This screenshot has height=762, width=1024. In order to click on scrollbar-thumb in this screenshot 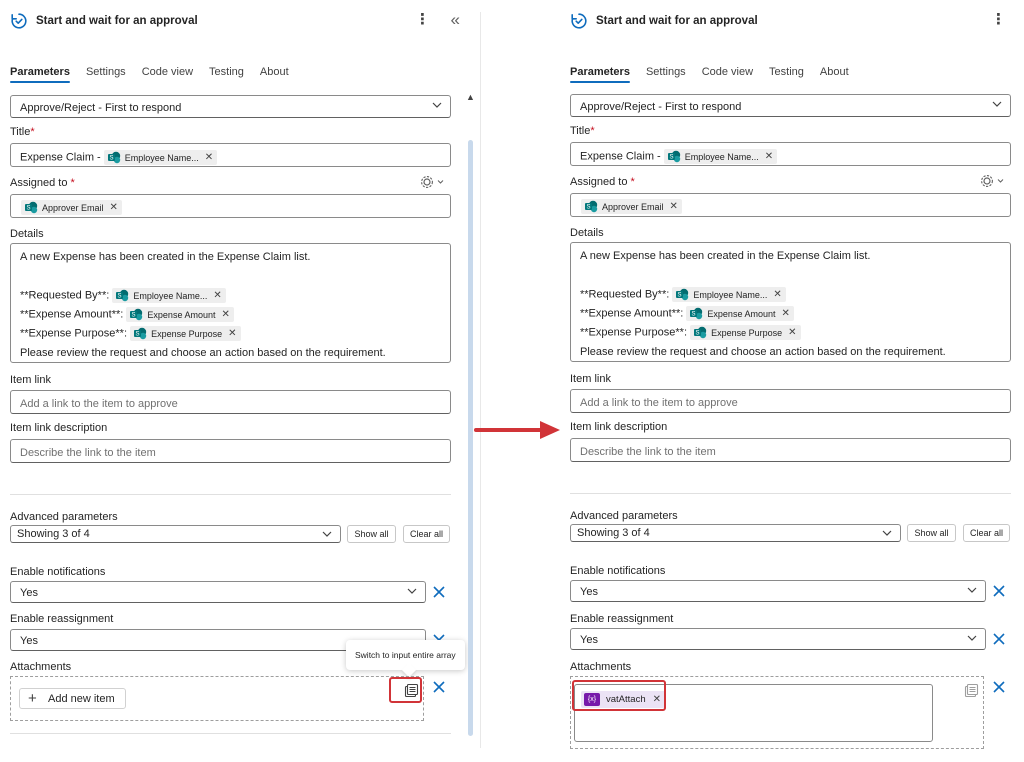, I will do `click(470, 438)`.